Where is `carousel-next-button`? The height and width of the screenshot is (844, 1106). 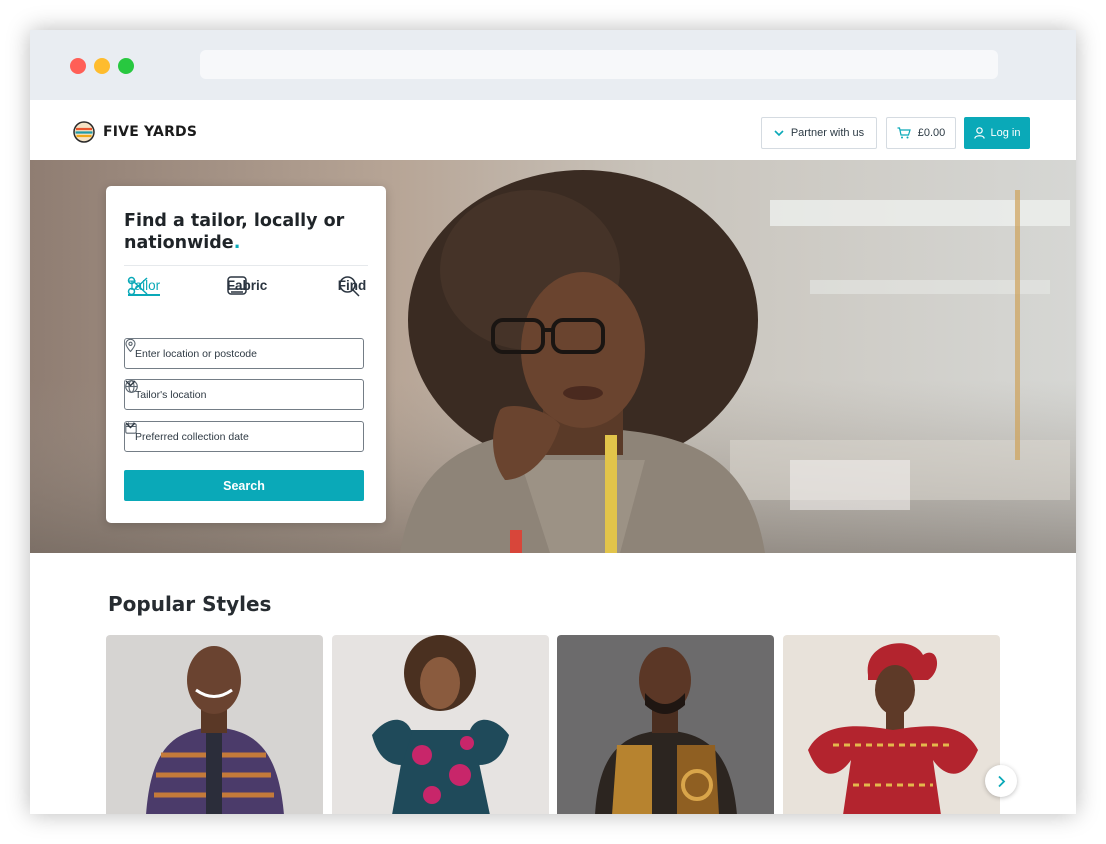 carousel-next-button is located at coordinates (1001, 781).